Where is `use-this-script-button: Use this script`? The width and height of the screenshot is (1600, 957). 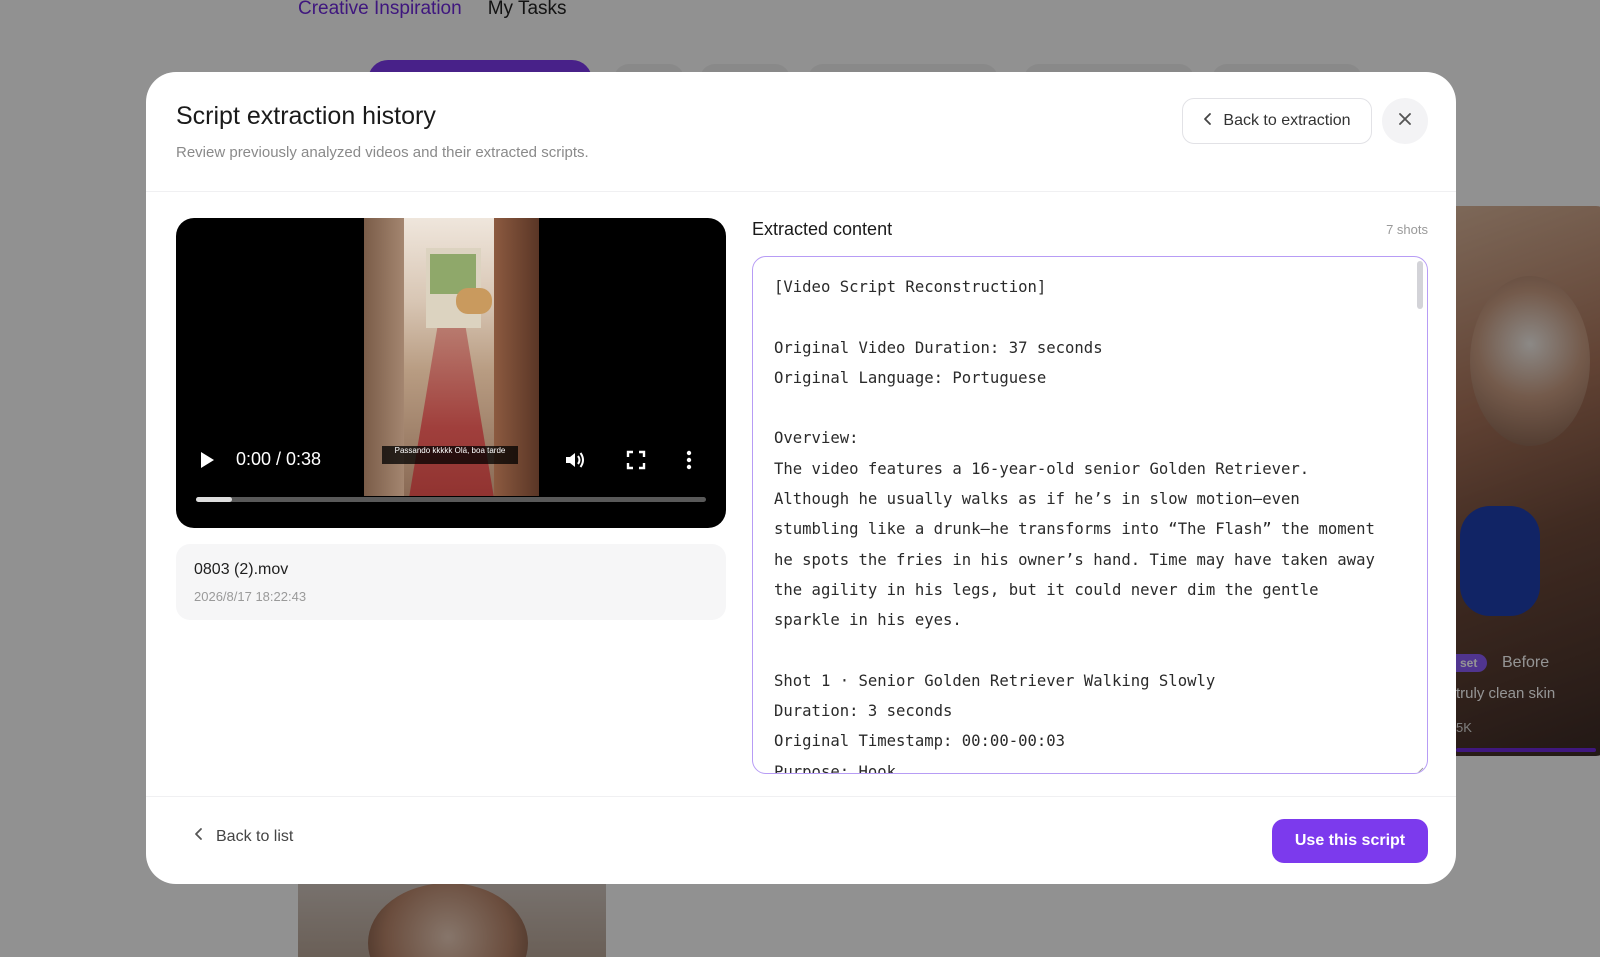
use-this-script-button: Use this script is located at coordinates (1350, 841).